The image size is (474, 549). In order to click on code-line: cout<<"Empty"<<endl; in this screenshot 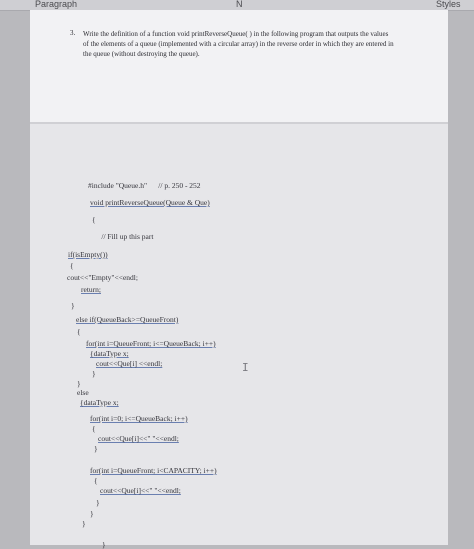, I will do `click(102, 277)`.